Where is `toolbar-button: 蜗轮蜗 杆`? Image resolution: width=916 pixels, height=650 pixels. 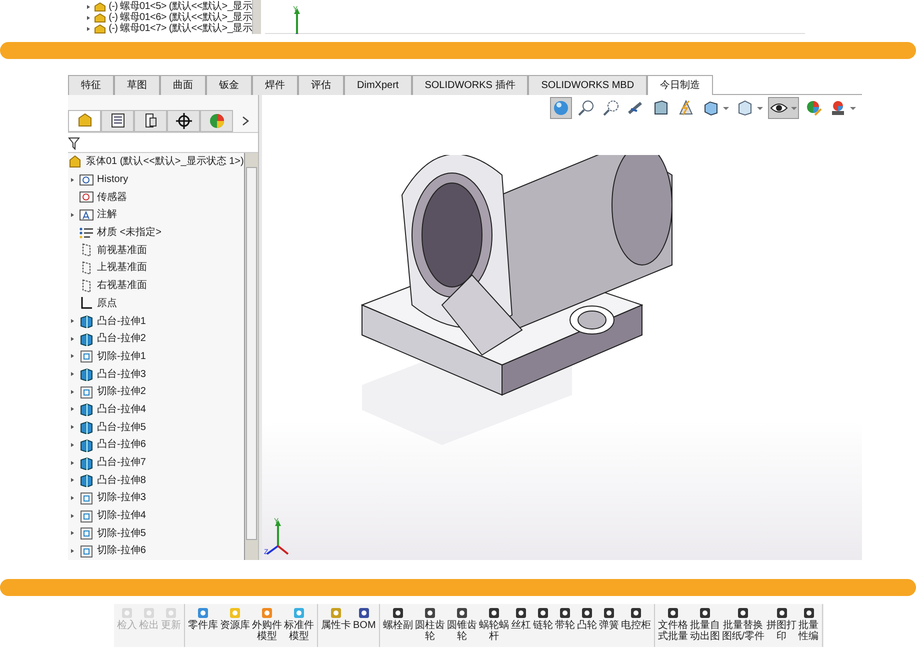 toolbar-button: 蜗轮蜗 杆 is located at coordinates (494, 625).